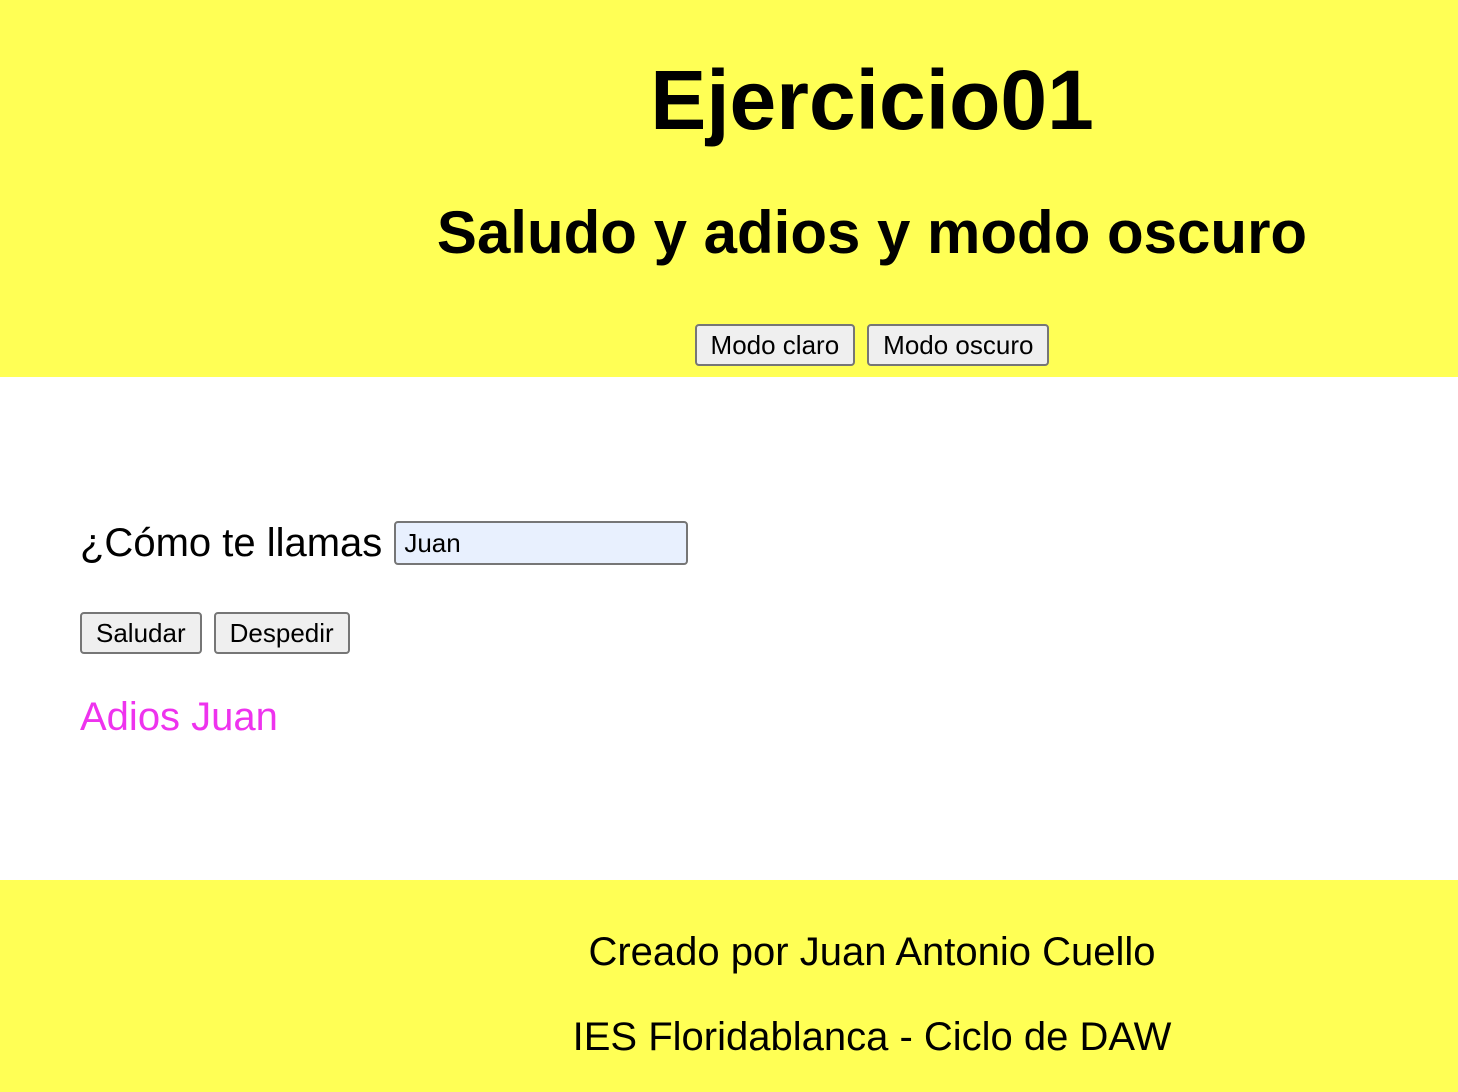 The image size is (1458, 1092). I want to click on output-message: Adios Juan, so click(179, 717).